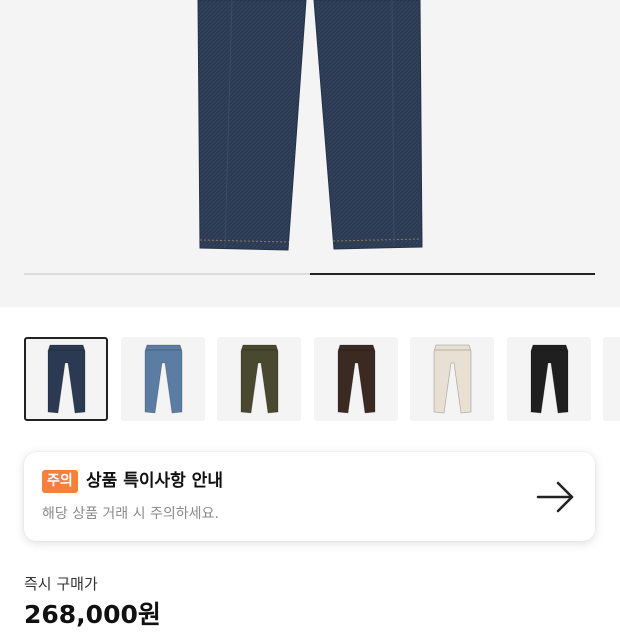 The image size is (620, 632). I want to click on carousel-progress-fill, so click(452, 274).